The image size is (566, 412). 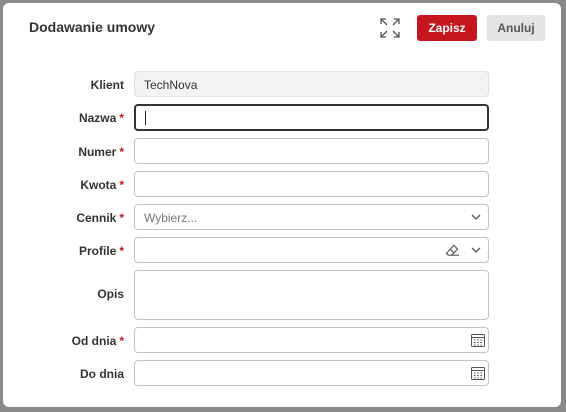 I want to click on number-input, so click(x=311, y=151).